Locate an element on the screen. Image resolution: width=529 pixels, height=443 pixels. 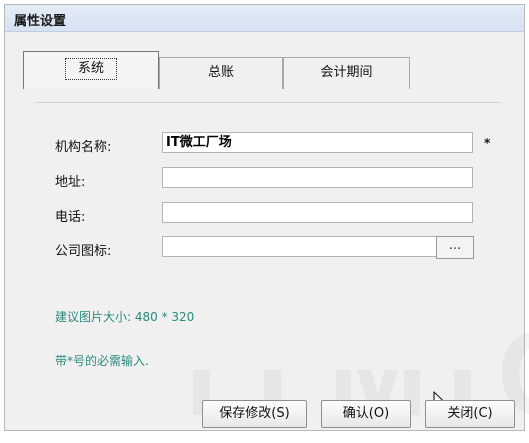
phone-field is located at coordinates (317, 212).